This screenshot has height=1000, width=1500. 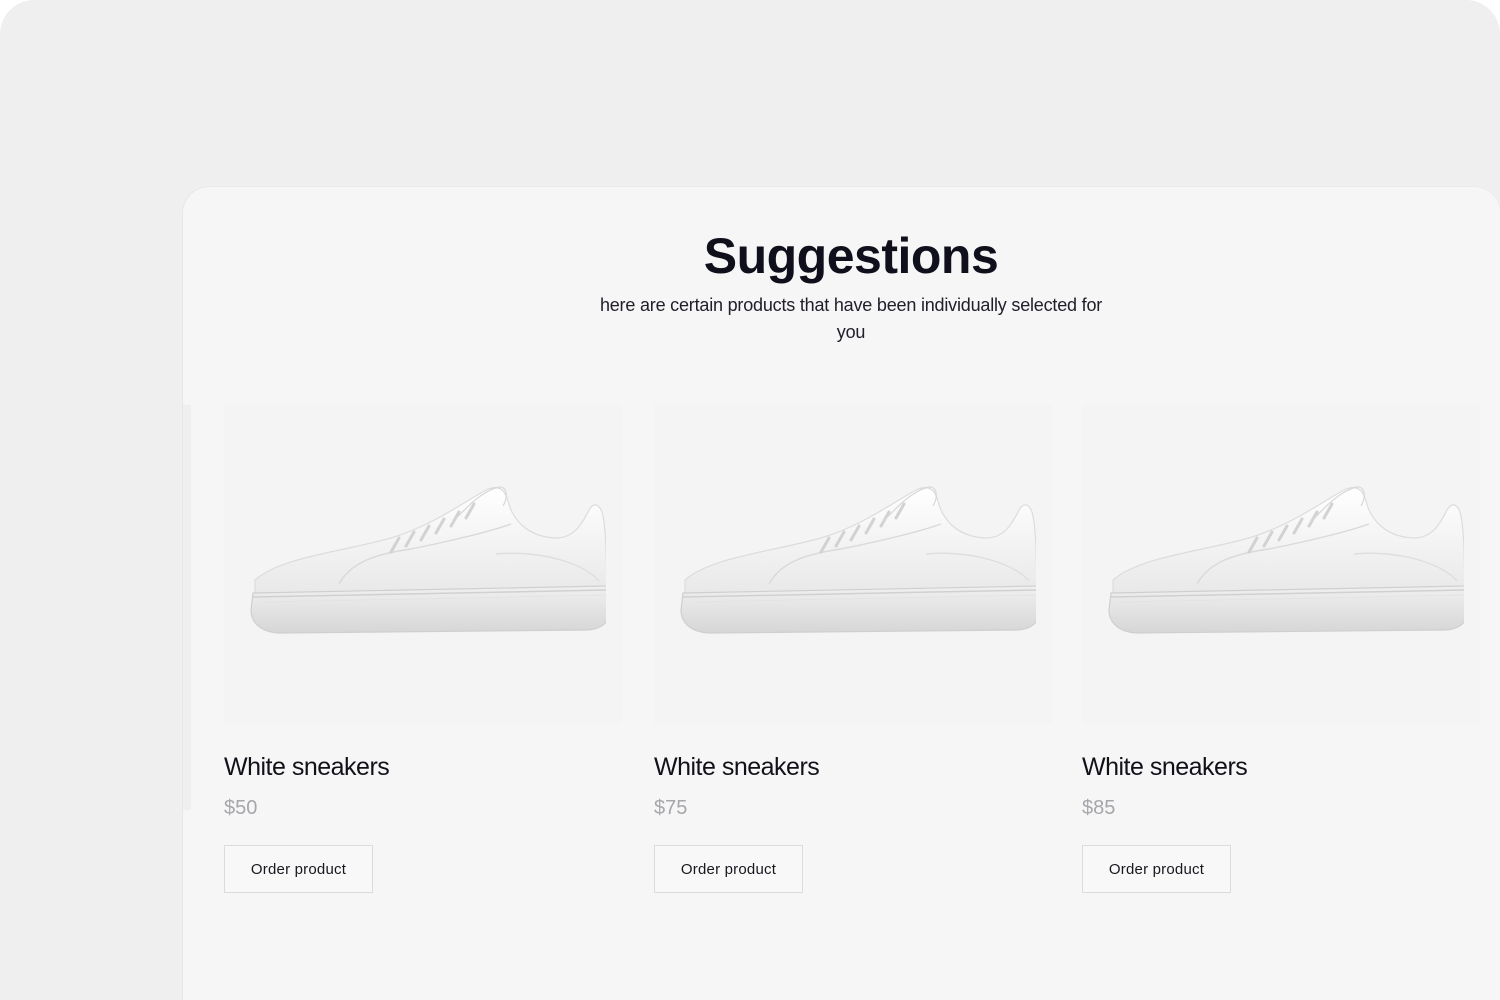 I want to click on product-card: White sneakers $75 Order product, so click(x=853, y=649).